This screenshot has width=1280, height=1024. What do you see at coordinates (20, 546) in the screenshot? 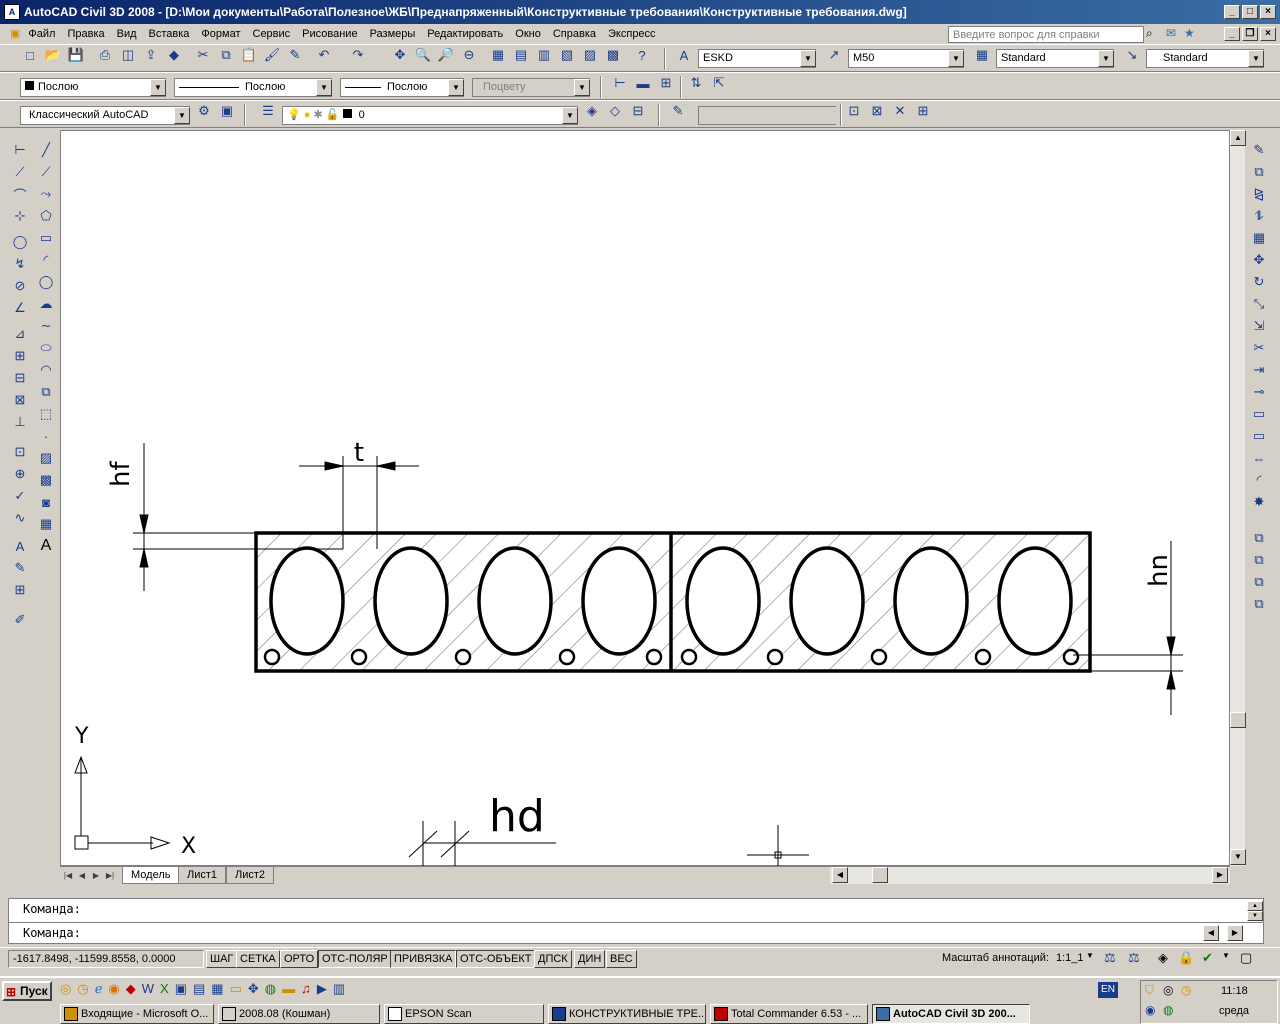
I see `dim-edit-icon: A` at bounding box center [20, 546].